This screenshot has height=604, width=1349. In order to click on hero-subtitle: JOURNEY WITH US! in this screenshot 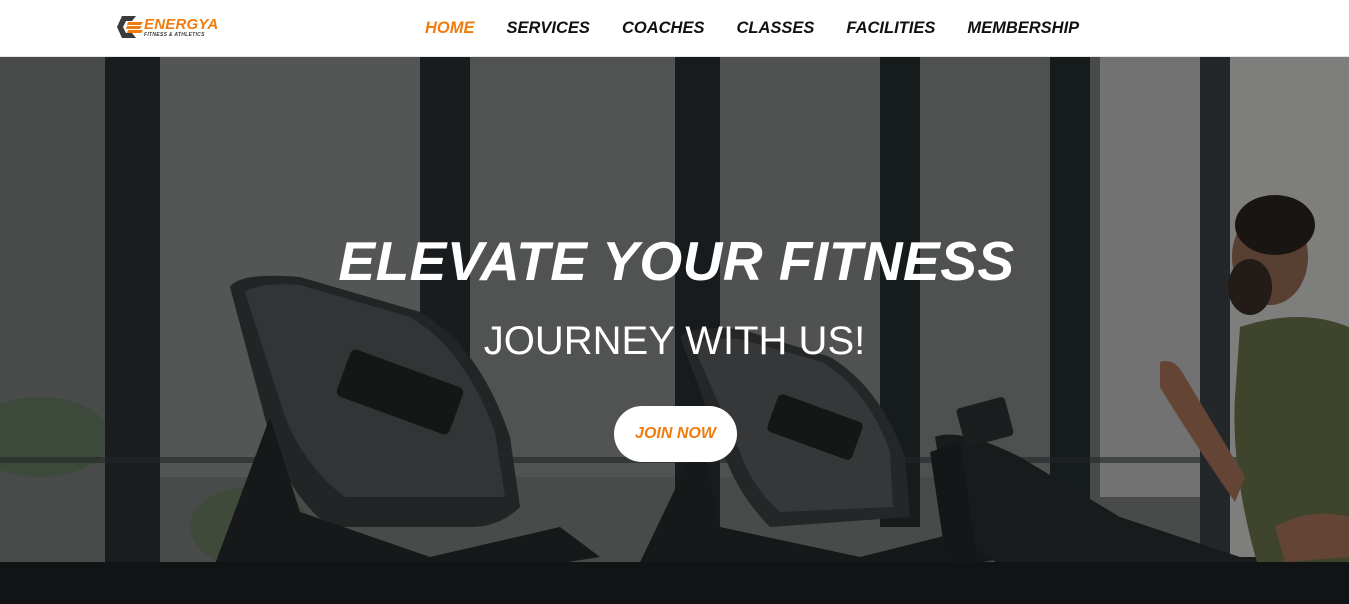, I will do `click(674, 341)`.